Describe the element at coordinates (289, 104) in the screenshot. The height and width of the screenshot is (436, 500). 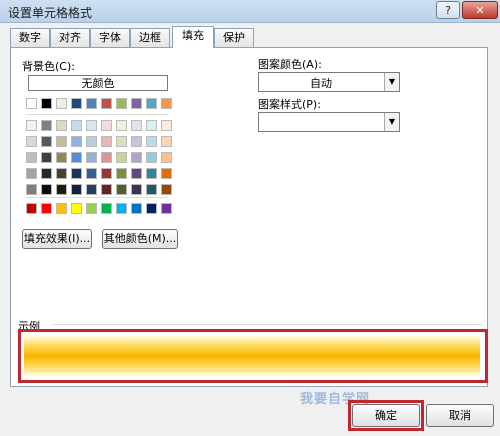
I see `pattern-style-label: 图案样式(P):` at that location.